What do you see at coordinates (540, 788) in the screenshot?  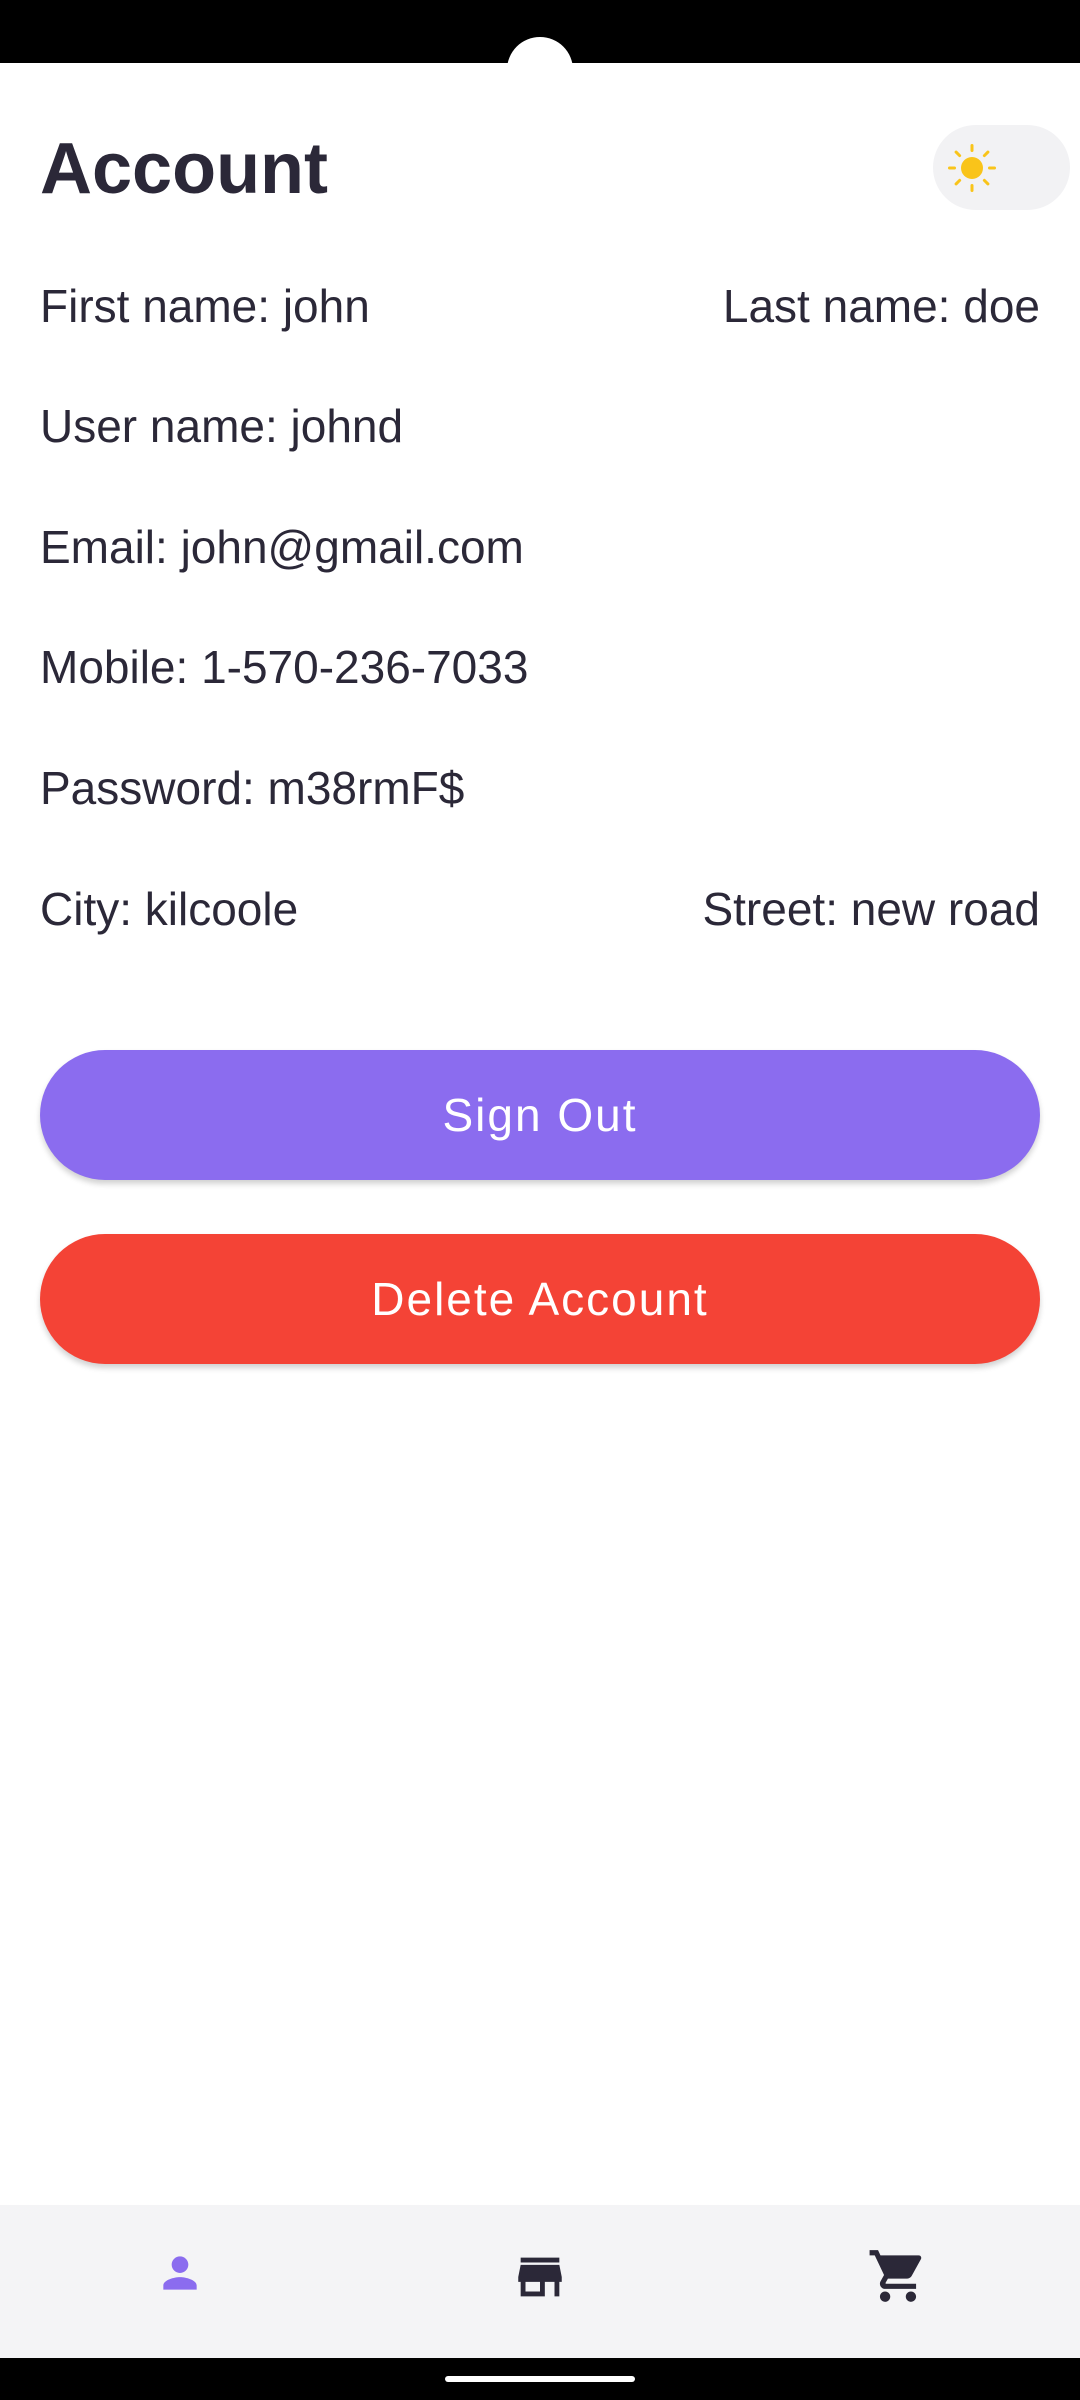 I see `password-row: Password: m38rmF$` at bounding box center [540, 788].